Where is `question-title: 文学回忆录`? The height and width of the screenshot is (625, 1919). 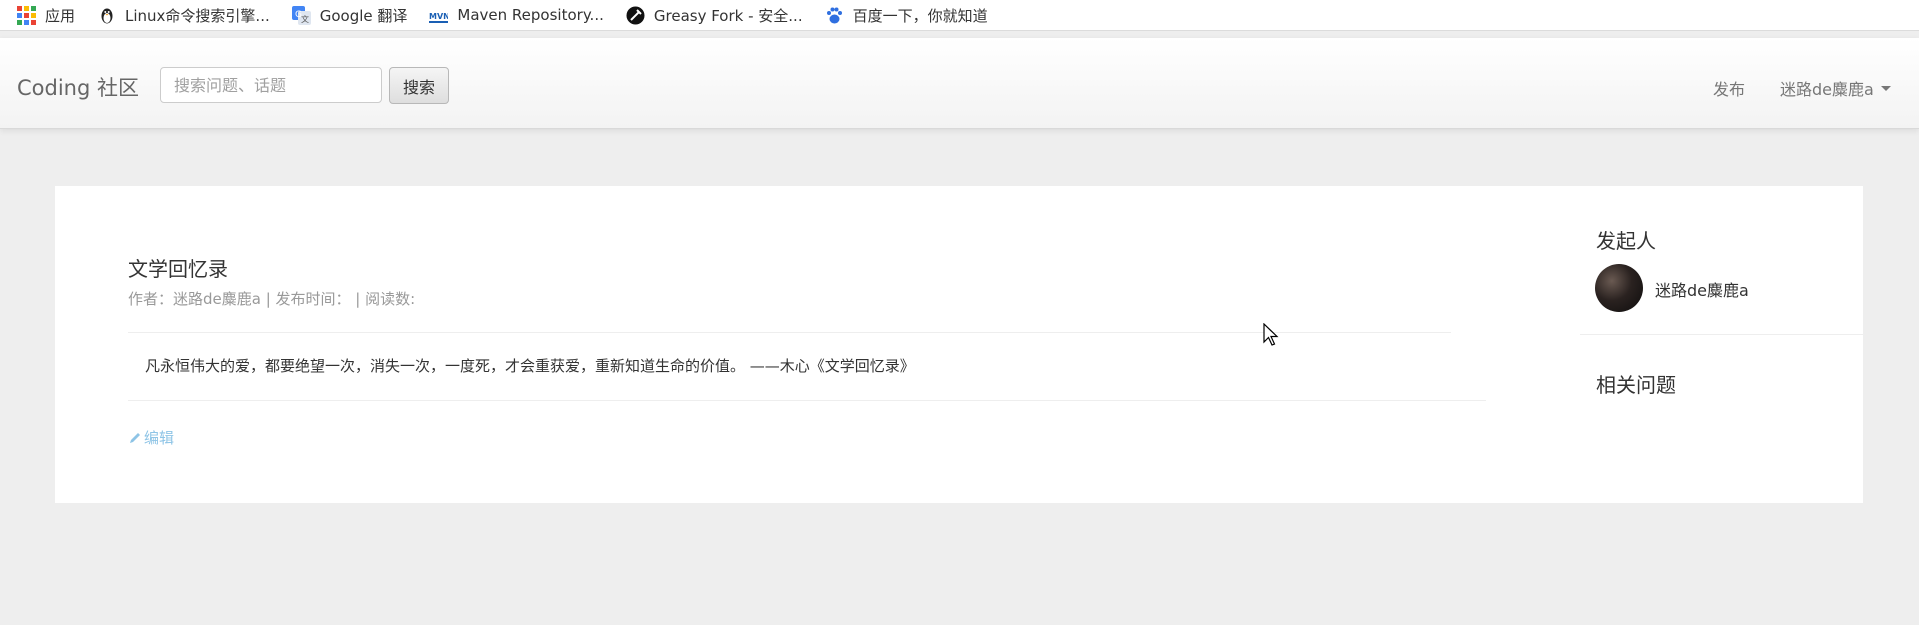 question-title: 文学回忆录 is located at coordinates (178, 269).